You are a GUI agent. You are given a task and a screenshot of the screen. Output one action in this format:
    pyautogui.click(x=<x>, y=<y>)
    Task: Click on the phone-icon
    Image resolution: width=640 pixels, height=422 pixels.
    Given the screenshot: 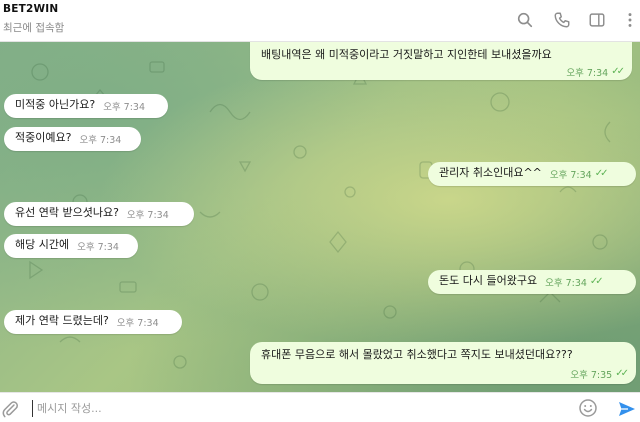 What is the action you would take?
    pyautogui.click(x=562, y=20)
    